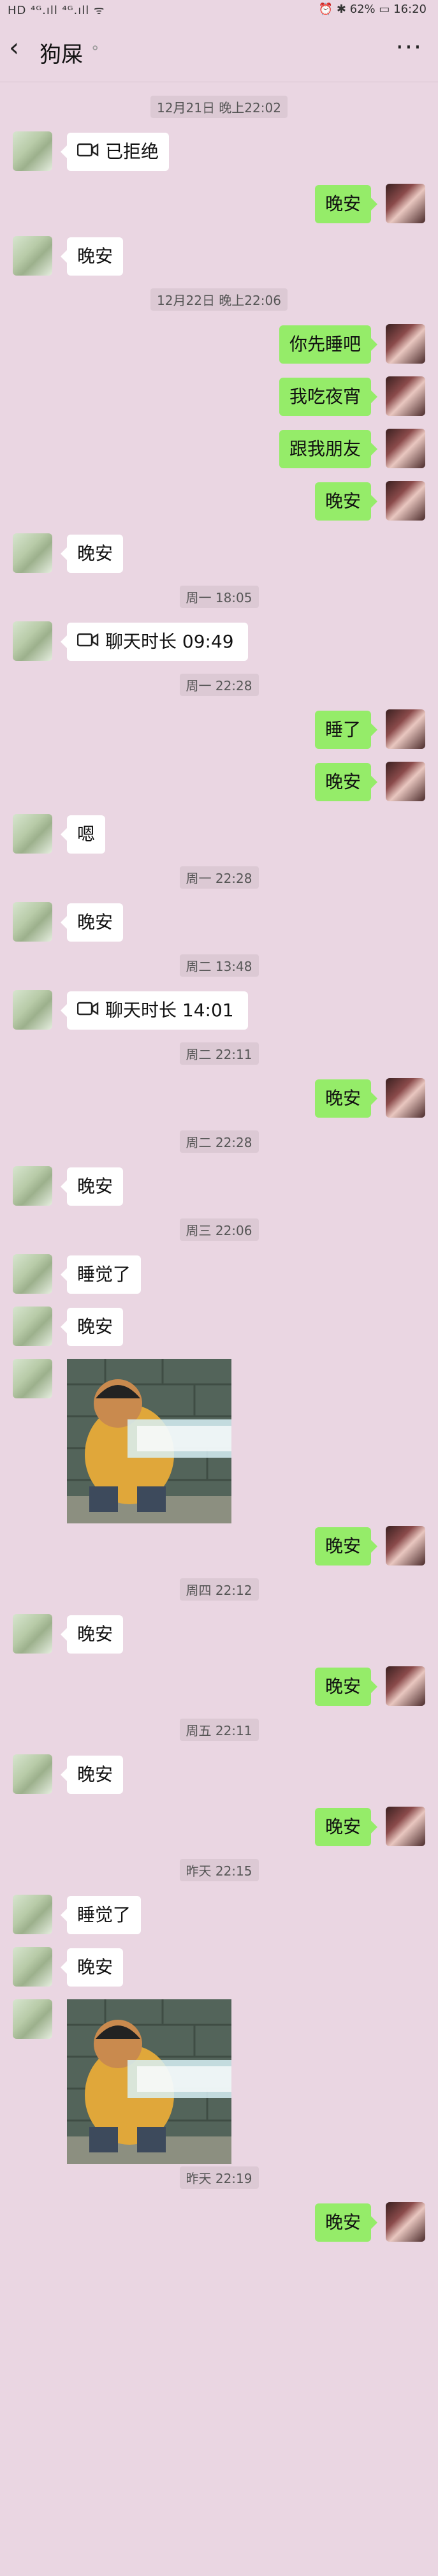  What do you see at coordinates (154, 642) in the screenshot?
I see `video-call-bubble: 聊天时长 09:49` at bounding box center [154, 642].